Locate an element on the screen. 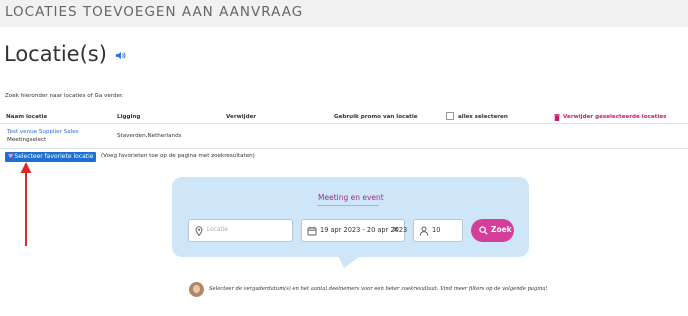  heading-text: Locatie(s) is located at coordinates (55, 54).